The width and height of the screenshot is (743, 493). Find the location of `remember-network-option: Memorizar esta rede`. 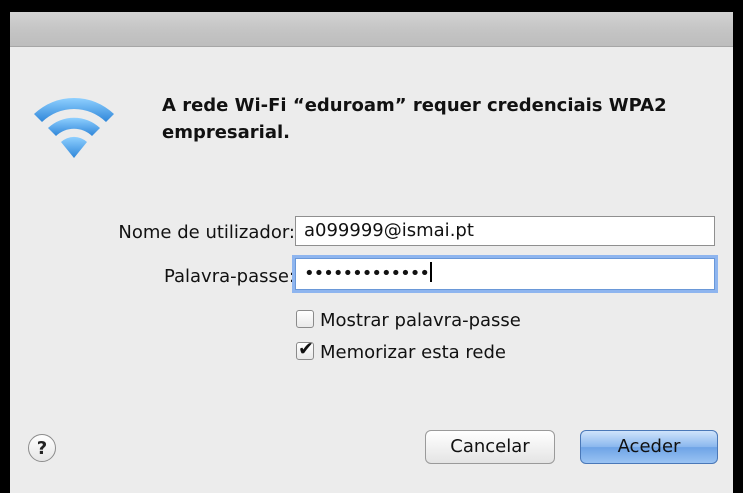

remember-network-option: Memorizar esta rede is located at coordinates (401, 350).